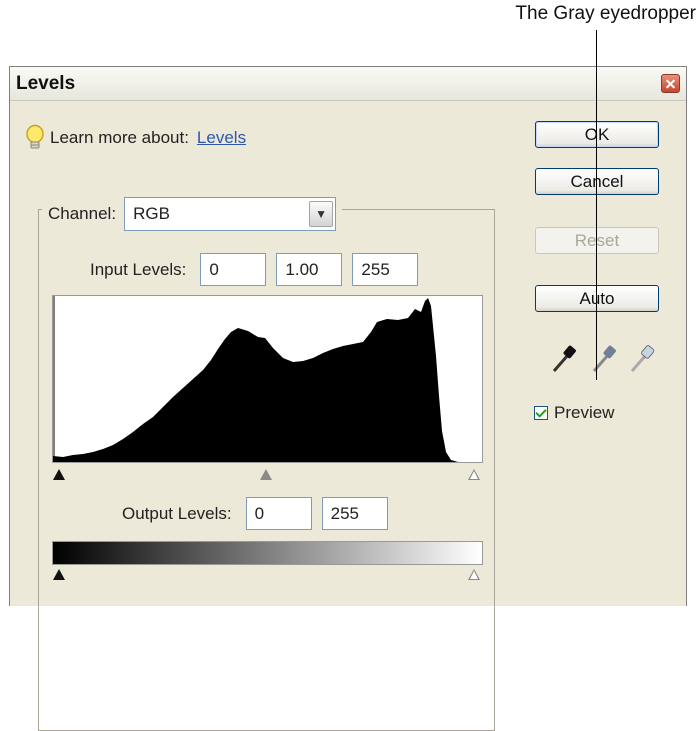 The height and width of the screenshot is (731, 696). I want to click on output-white-handle, so click(474, 574).